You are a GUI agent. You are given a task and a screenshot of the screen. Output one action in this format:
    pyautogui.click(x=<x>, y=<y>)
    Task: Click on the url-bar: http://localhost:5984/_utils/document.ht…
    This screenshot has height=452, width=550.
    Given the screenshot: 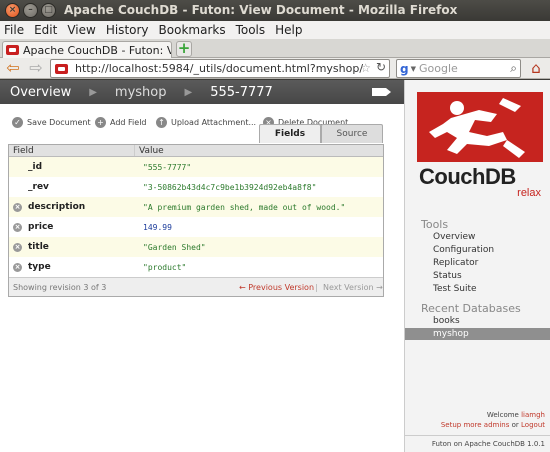 What is the action you would take?
    pyautogui.click(x=220, y=68)
    